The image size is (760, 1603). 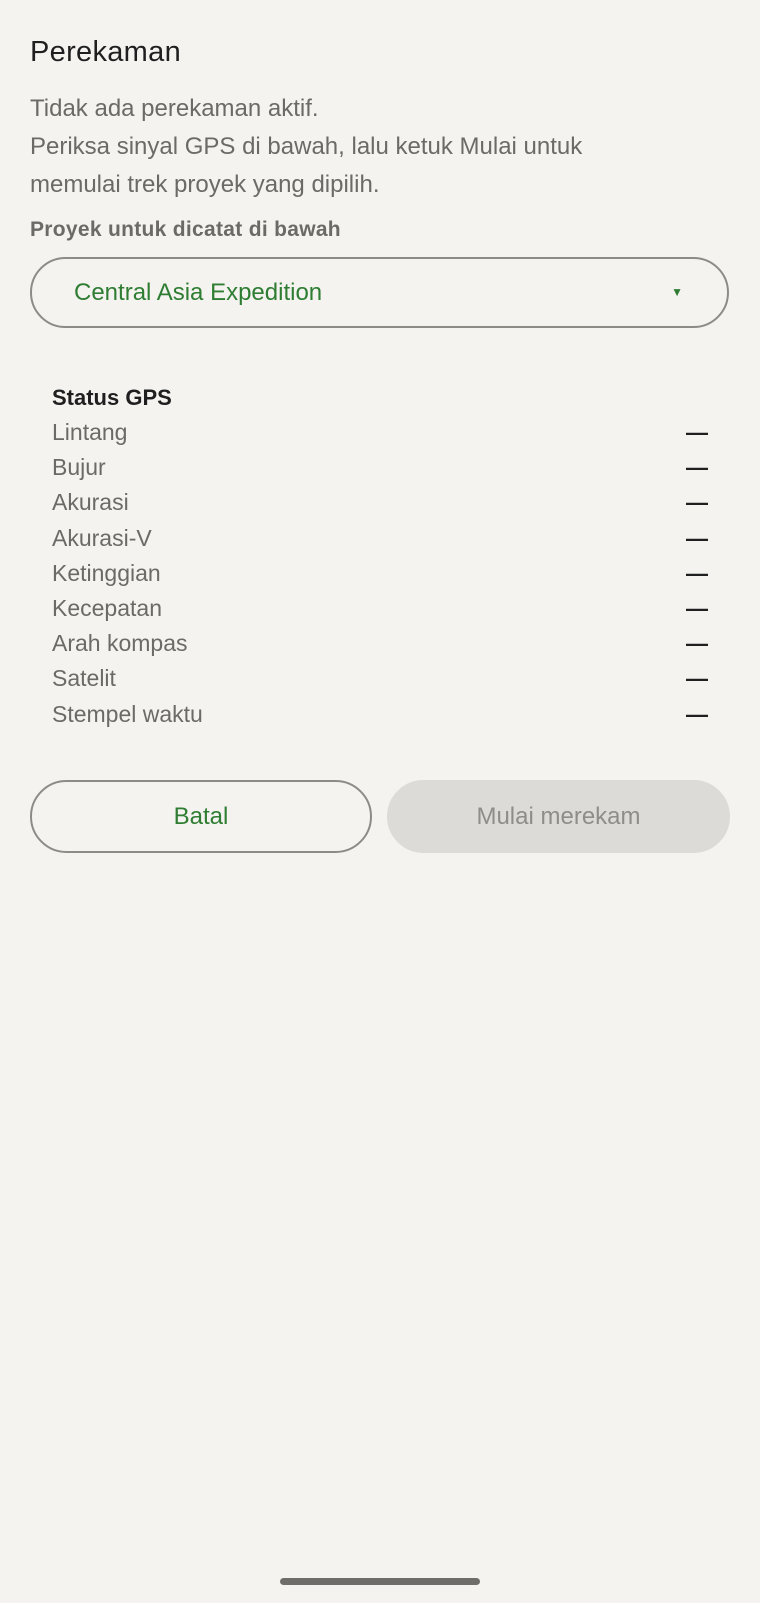 What do you see at coordinates (380, 432) in the screenshot?
I see `gps-row-latitude: Lintang —` at bounding box center [380, 432].